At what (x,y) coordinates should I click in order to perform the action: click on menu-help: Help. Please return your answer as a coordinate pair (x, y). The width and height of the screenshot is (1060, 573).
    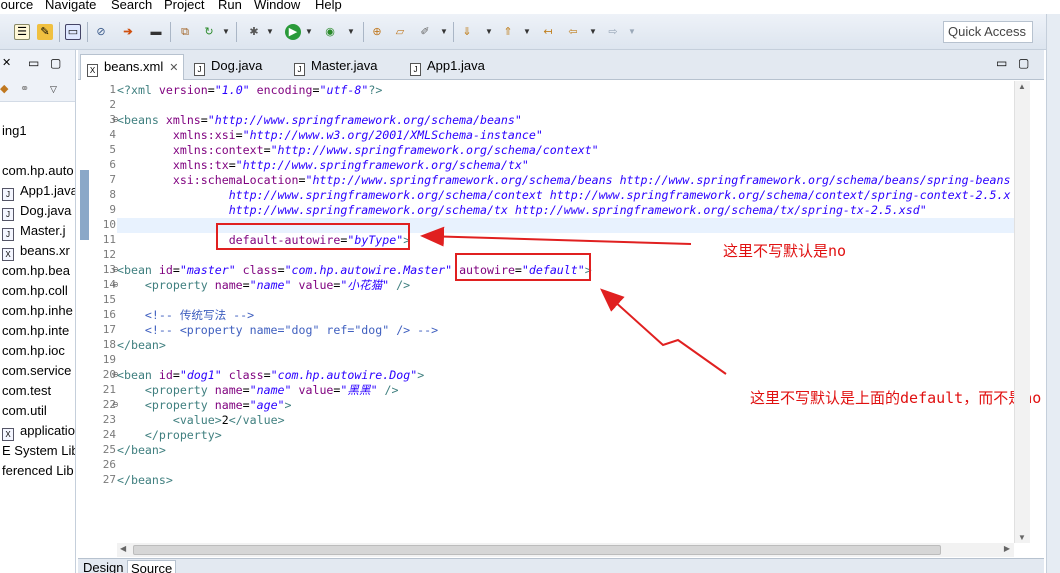
    Looking at the image, I should click on (328, 6).